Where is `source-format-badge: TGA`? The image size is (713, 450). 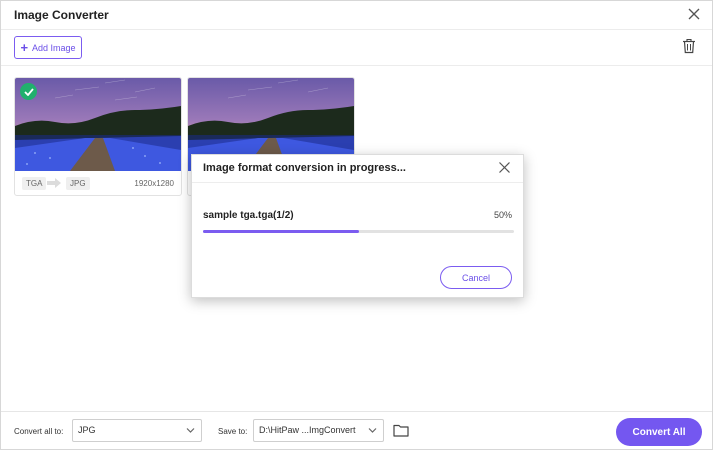 source-format-badge: TGA is located at coordinates (34, 183).